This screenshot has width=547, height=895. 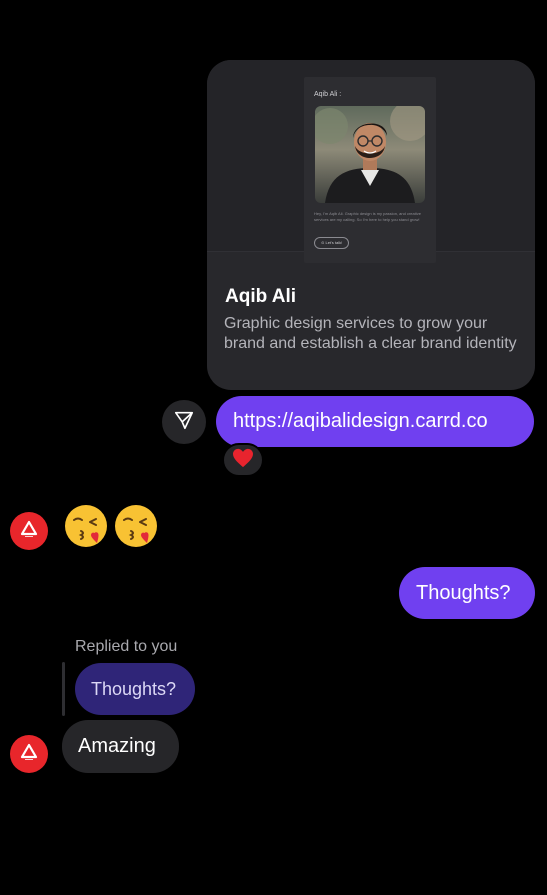 I want to click on send-icon, so click(x=184, y=422).